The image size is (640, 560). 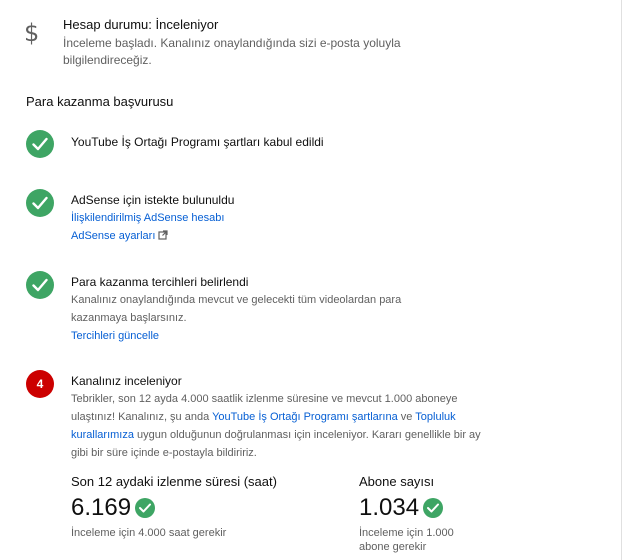 I want to click on adsense-settings-link: AdSense ayarları, so click(x=291, y=236).